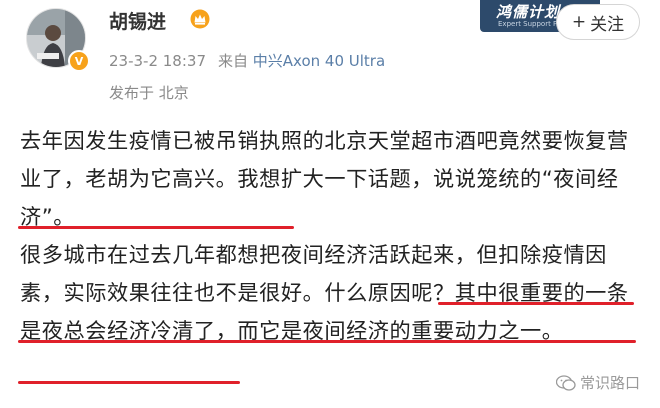 The image size is (660, 408). I want to click on follow-label: 关注, so click(607, 24).